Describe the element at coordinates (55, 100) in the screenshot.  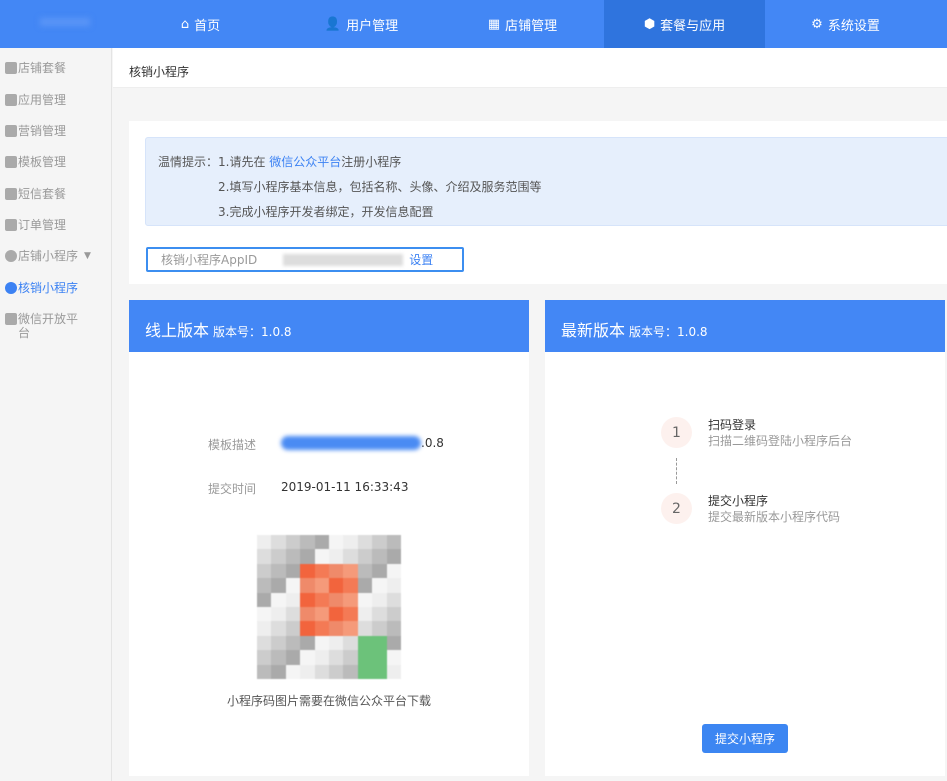
I see `sidebar-item-apps: 应用管理` at that location.